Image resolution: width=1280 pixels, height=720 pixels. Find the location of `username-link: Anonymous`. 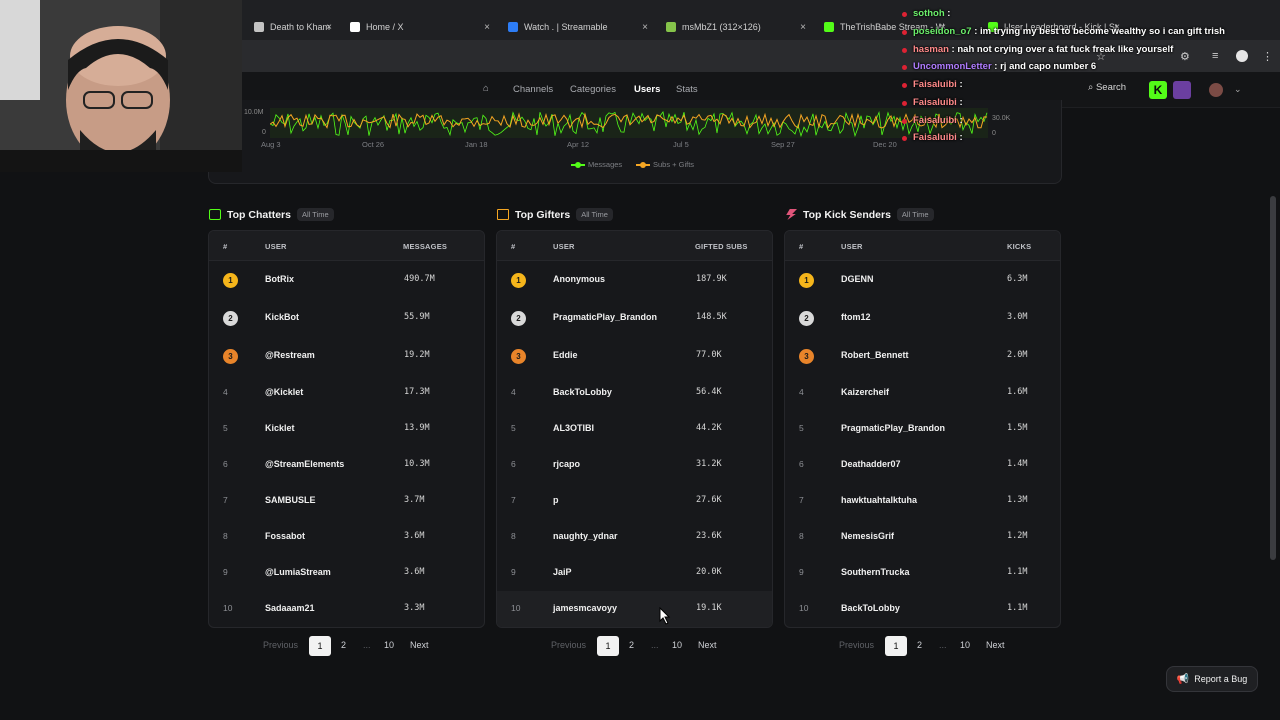

username-link: Anonymous is located at coordinates (579, 279).